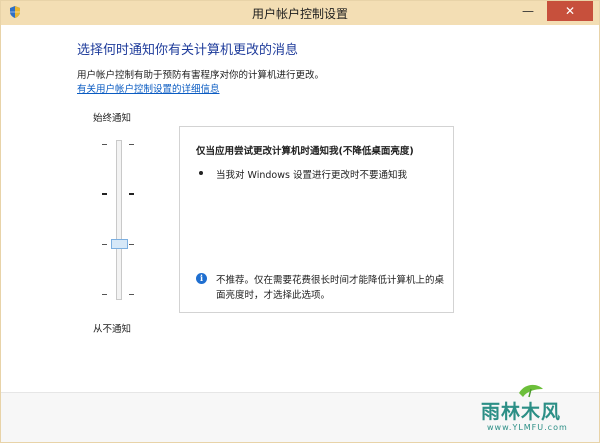 The width and height of the screenshot is (600, 443). I want to click on watermark-text: 雨林木风, so click(521, 412).